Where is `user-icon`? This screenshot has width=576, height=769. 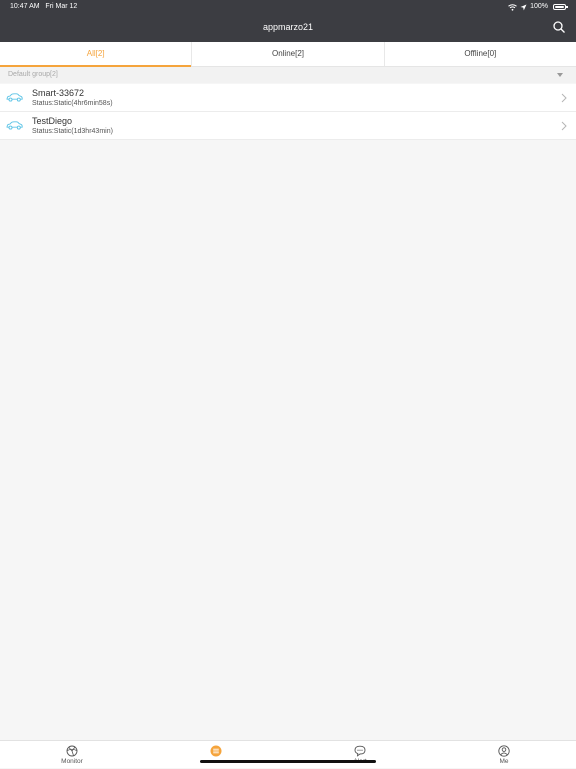
user-icon is located at coordinates (504, 751).